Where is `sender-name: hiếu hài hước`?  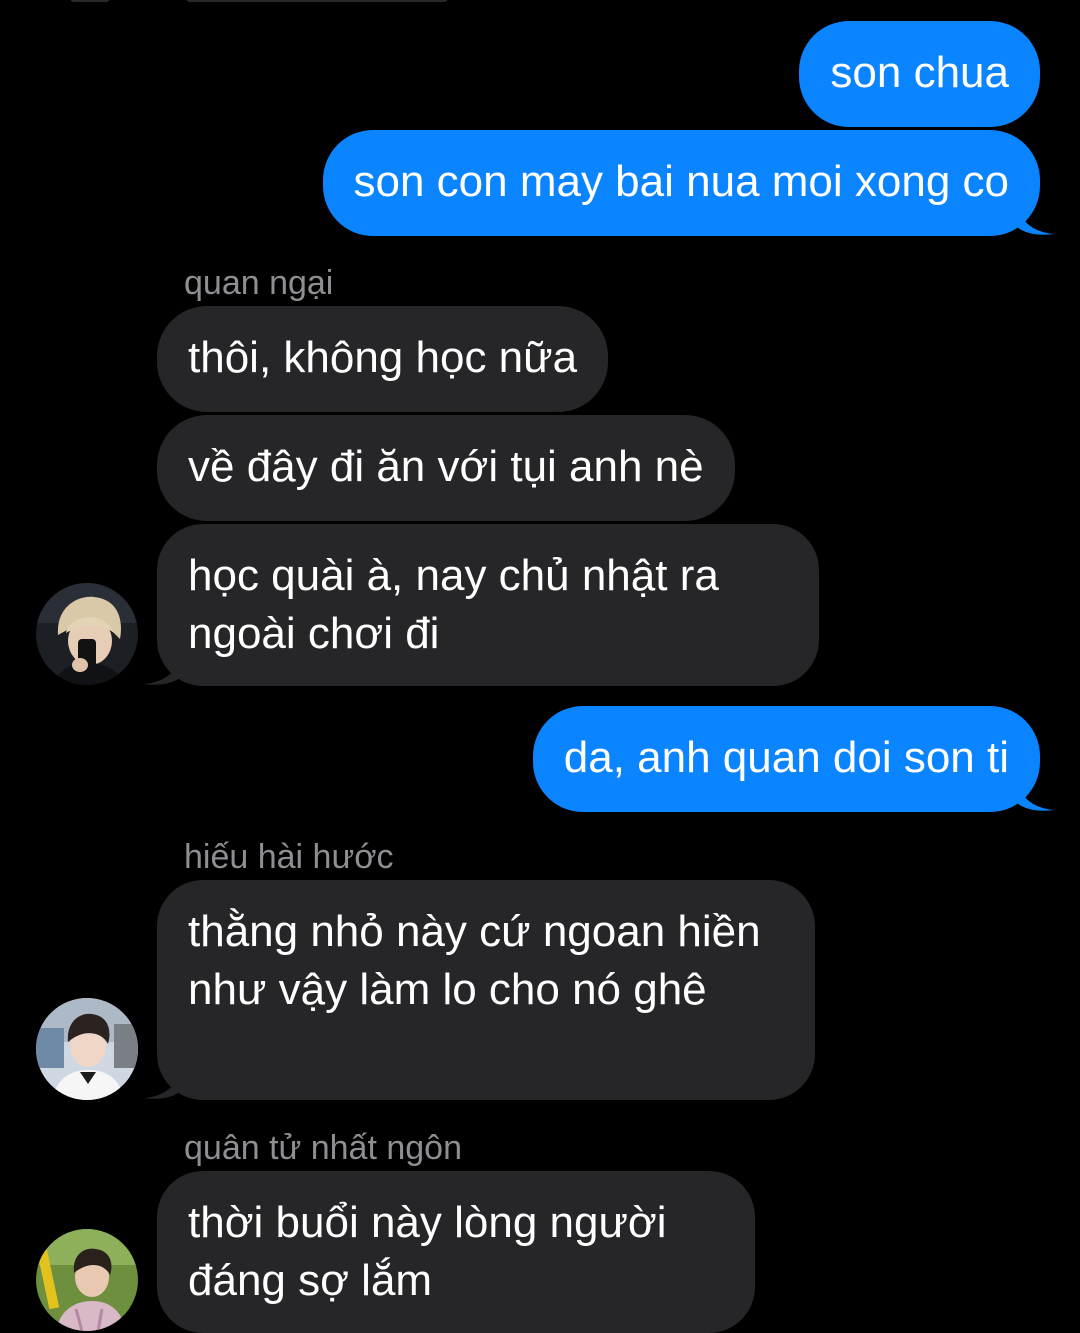
sender-name: hiếu hài hước is located at coordinates (289, 857).